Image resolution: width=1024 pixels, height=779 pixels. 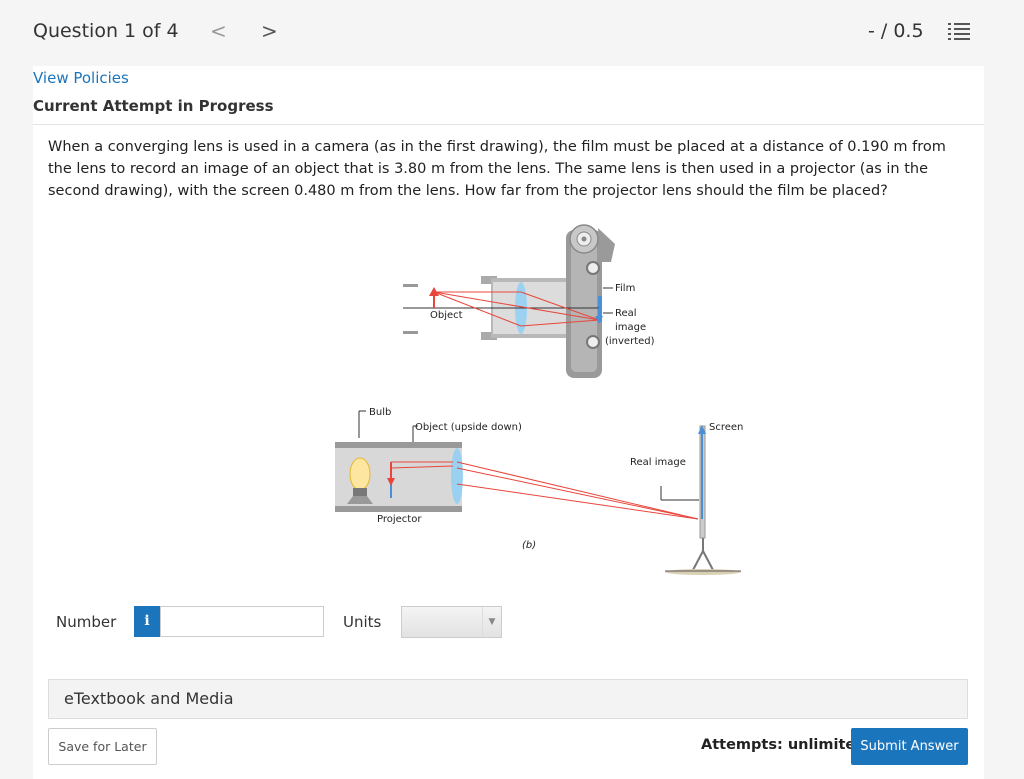 I want to click on label-projector: Projector, so click(x=399, y=519).